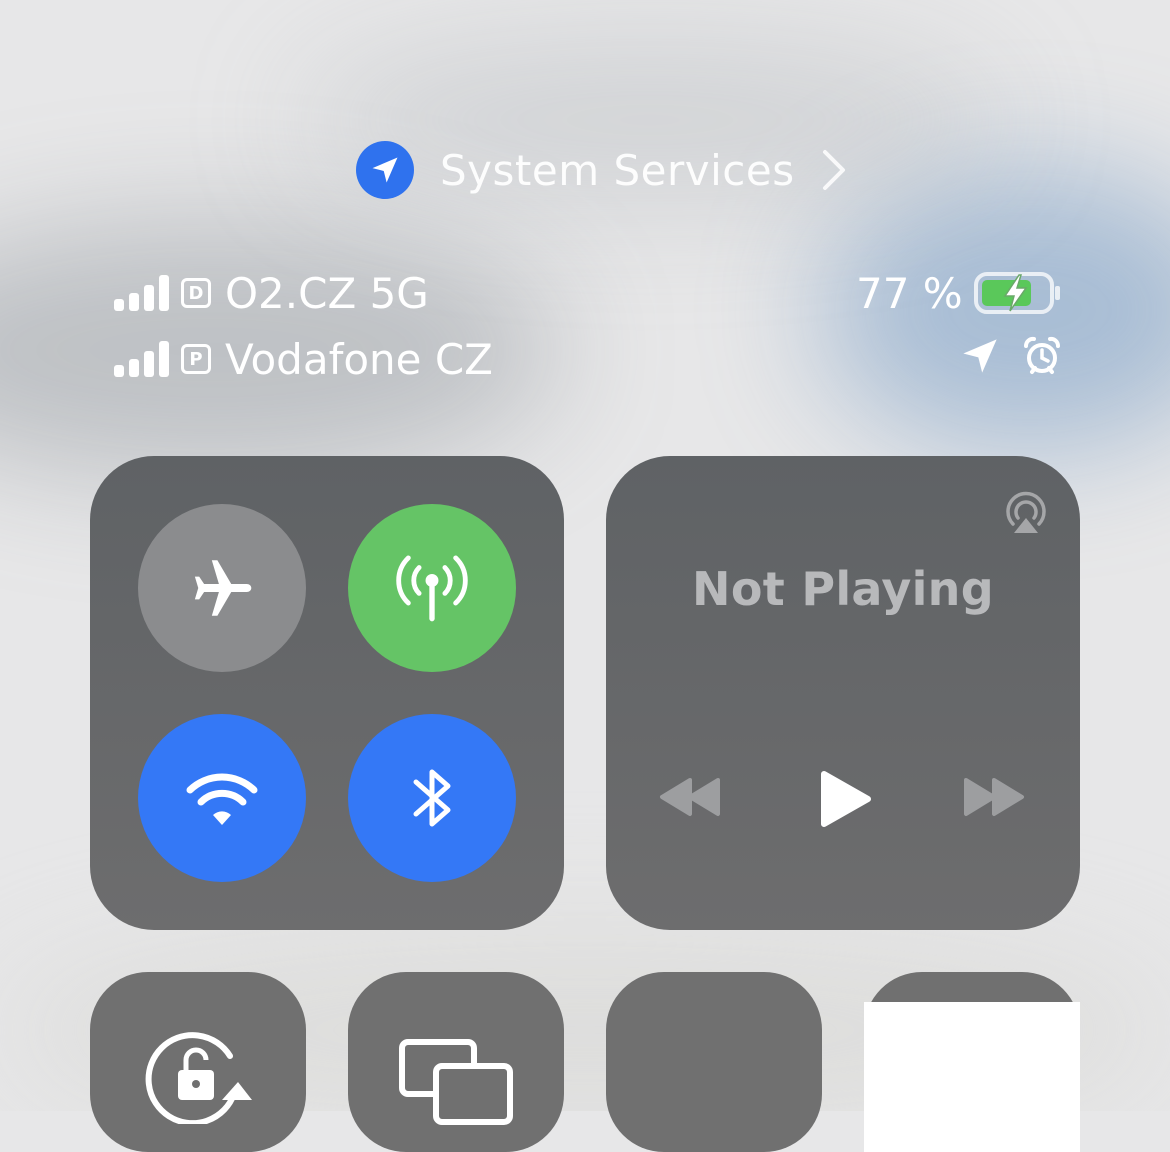 The image size is (1170, 1152). What do you see at coordinates (456, 1082) in the screenshot?
I see `screen-mirroring-icon` at bounding box center [456, 1082].